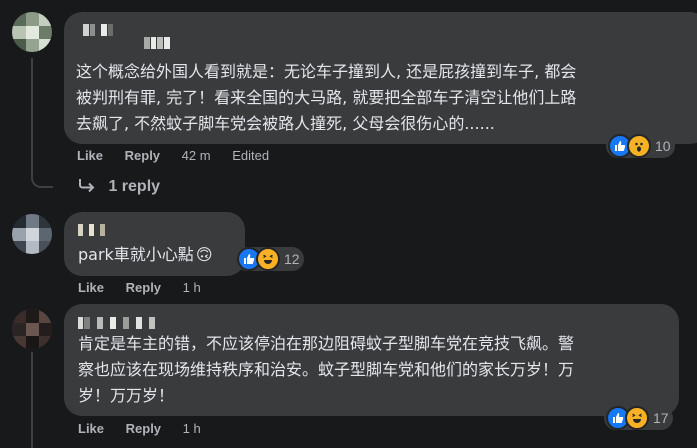  Describe the element at coordinates (126, 395) in the screenshot. I see `comment-text-line: 岁！万万岁！` at that location.